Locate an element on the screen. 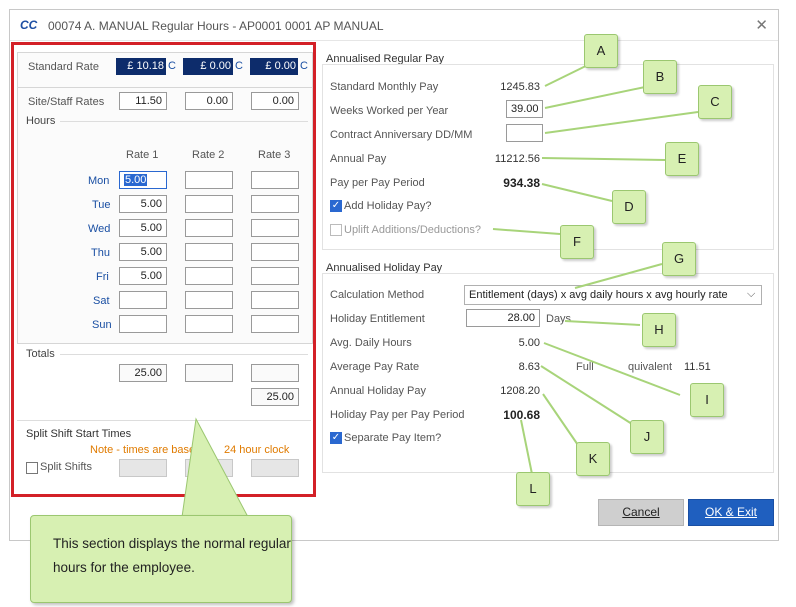 The height and width of the screenshot is (607, 796). callout-f: F is located at coordinates (577, 242).